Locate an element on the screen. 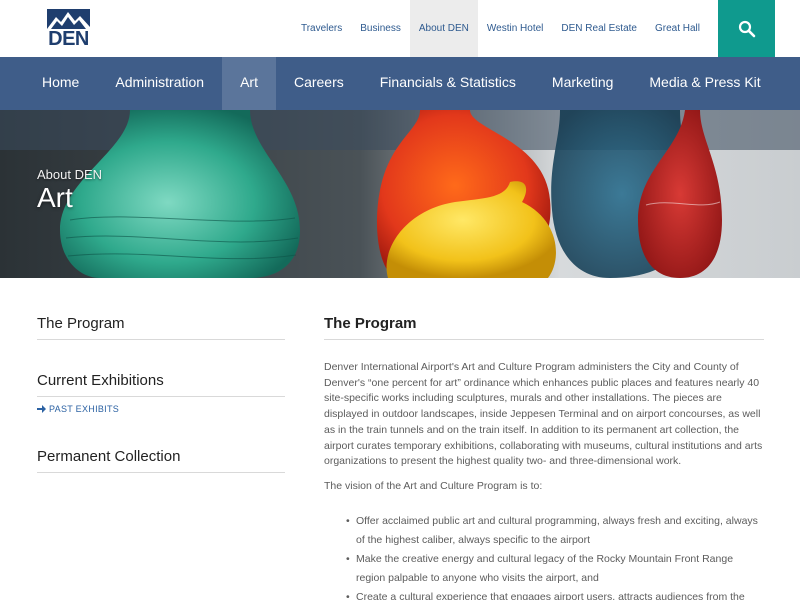  nav-careers: Careers is located at coordinates (319, 83).